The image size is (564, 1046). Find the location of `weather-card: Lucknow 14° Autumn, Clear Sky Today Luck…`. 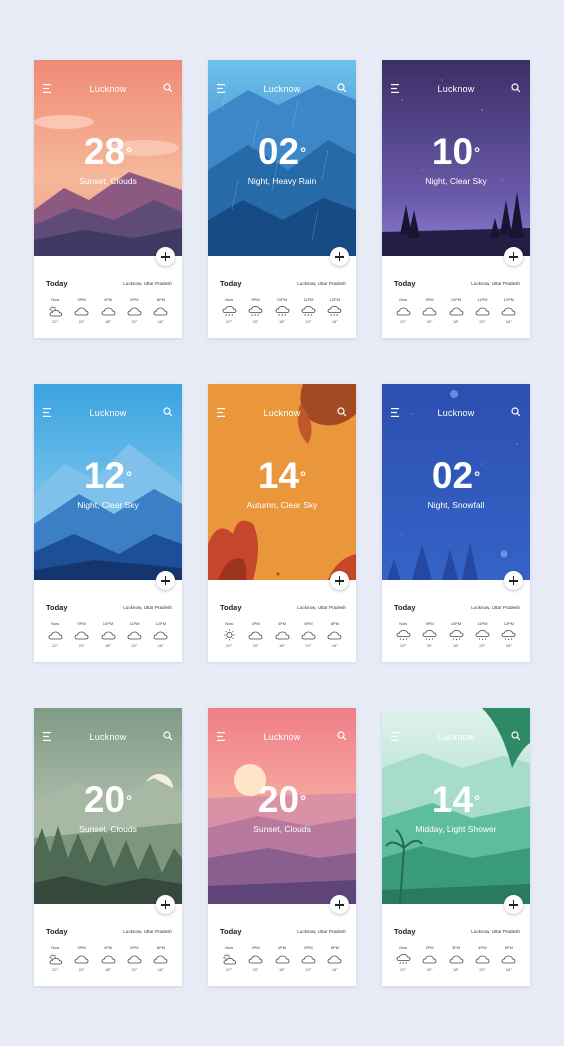

weather-card: Lucknow 14° Autumn, Clear Sky Today Luck… is located at coordinates (282, 523).